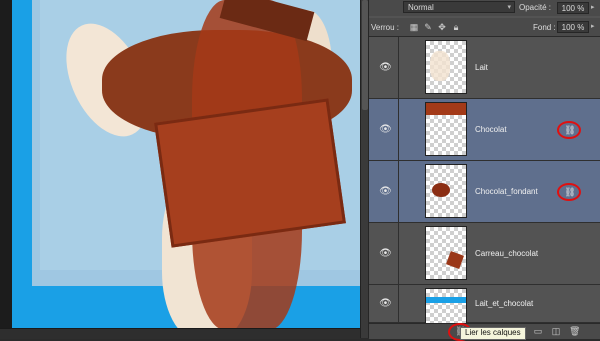 The image size is (600, 341). Describe the element at coordinates (593, 7) in the screenshot. I see `opacity-dropdown-icon: ▸` at that location.